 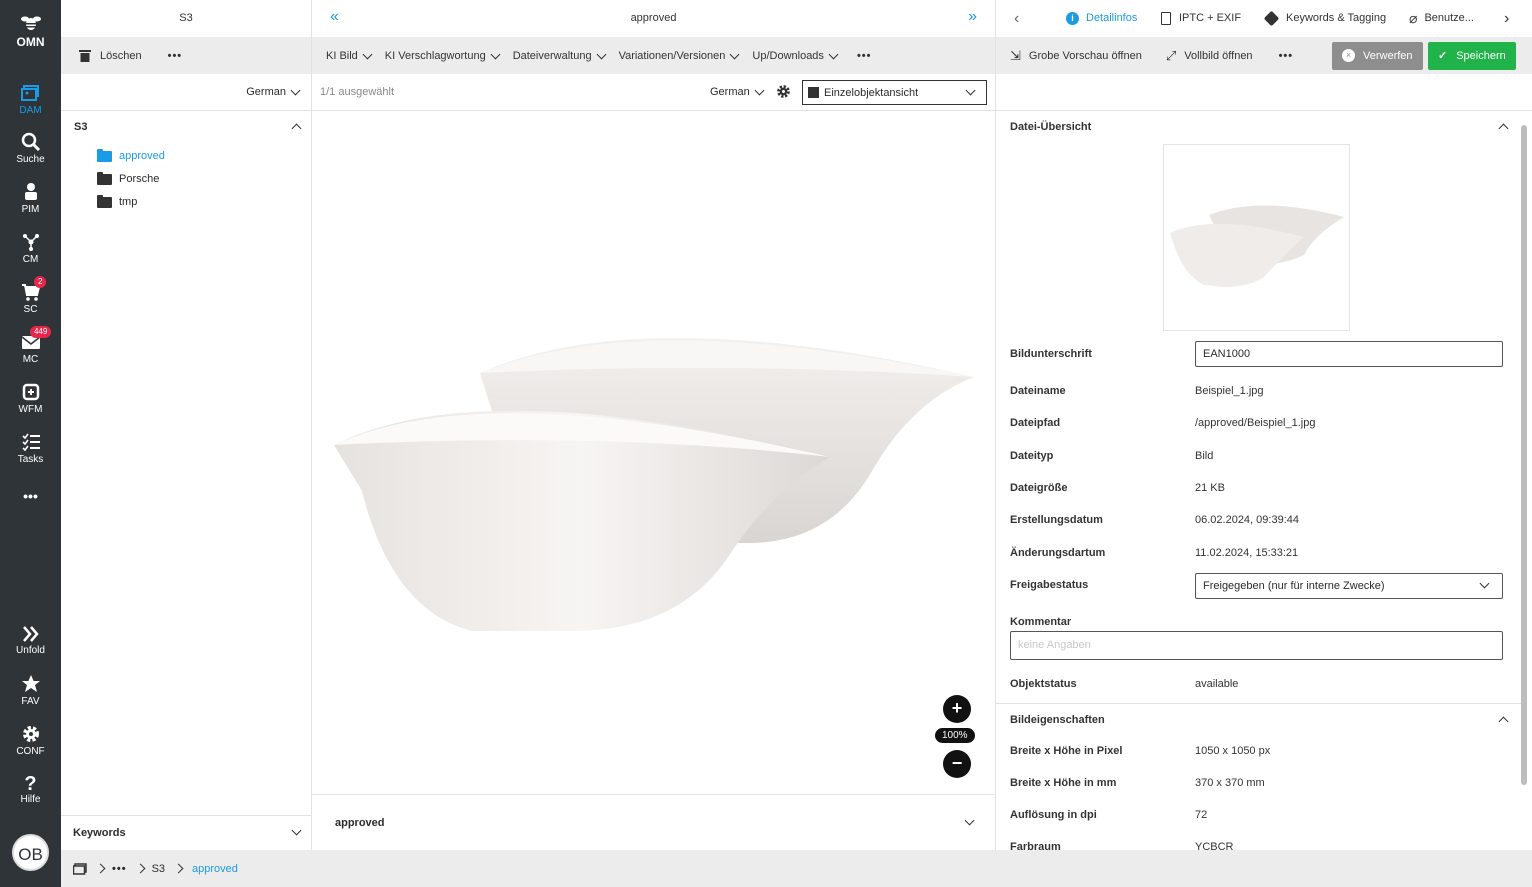 I want to click on zoom-in-button: +, so click(x=957, y=709).